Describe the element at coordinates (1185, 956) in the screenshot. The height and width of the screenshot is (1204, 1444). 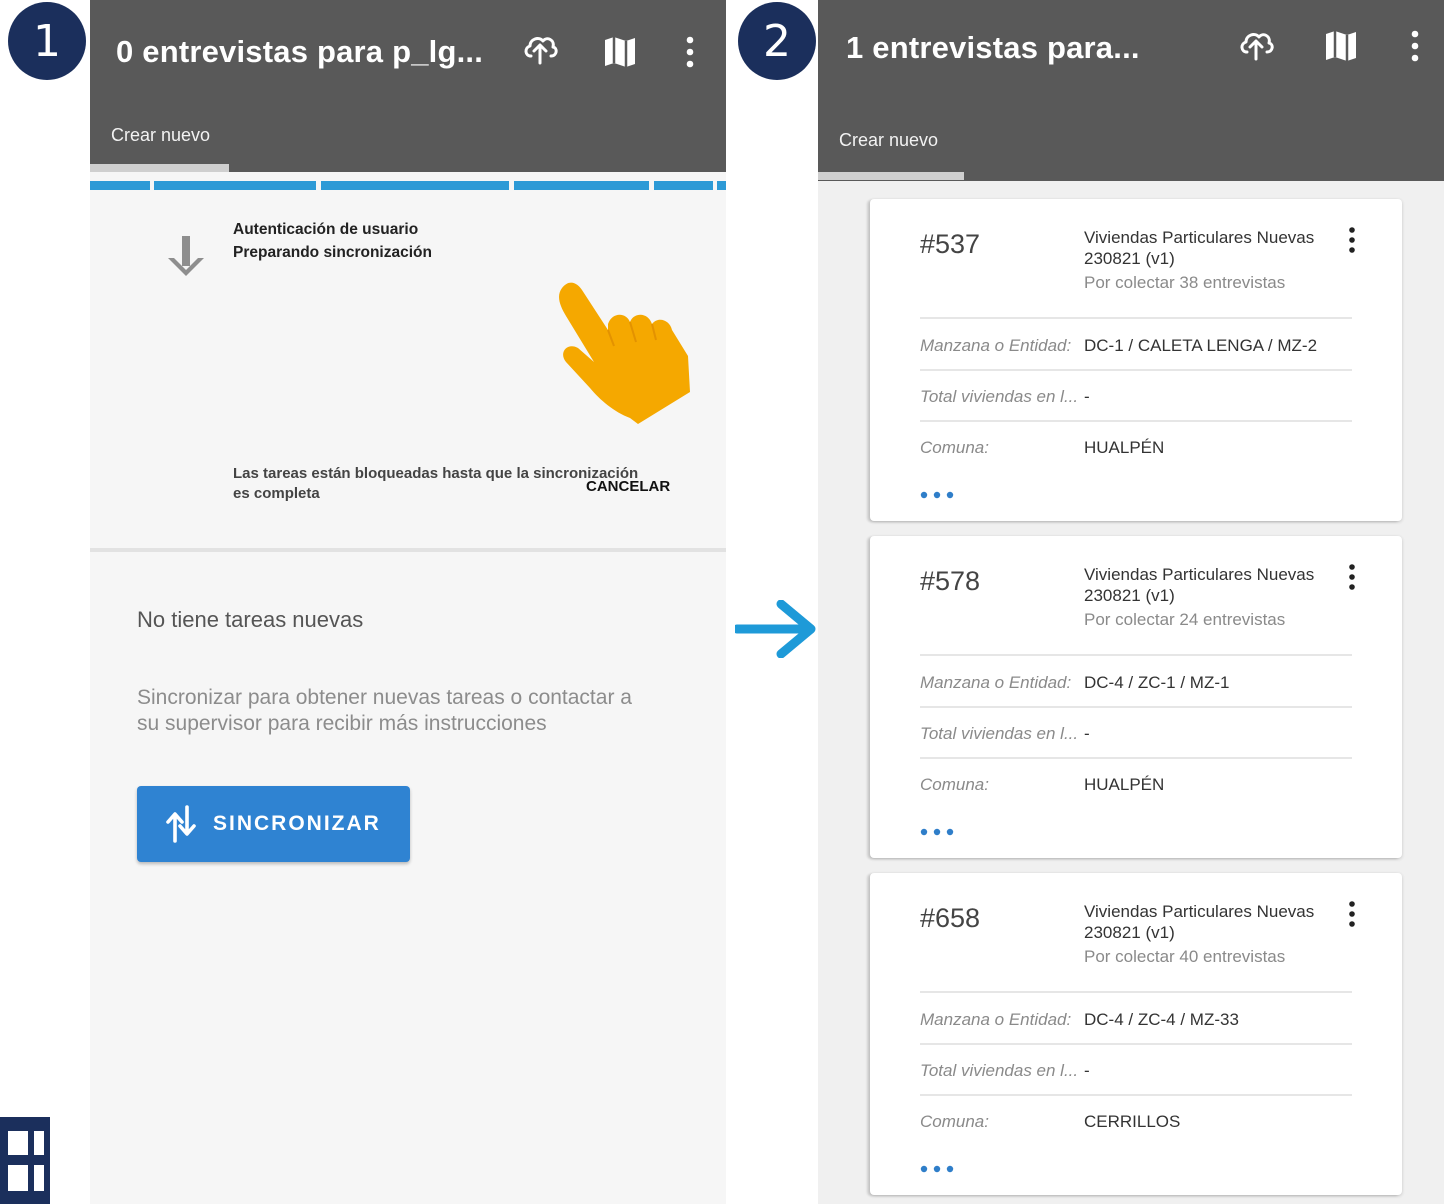
I see `task-subtitle: Por colectar 40 entrevistas` at that location.